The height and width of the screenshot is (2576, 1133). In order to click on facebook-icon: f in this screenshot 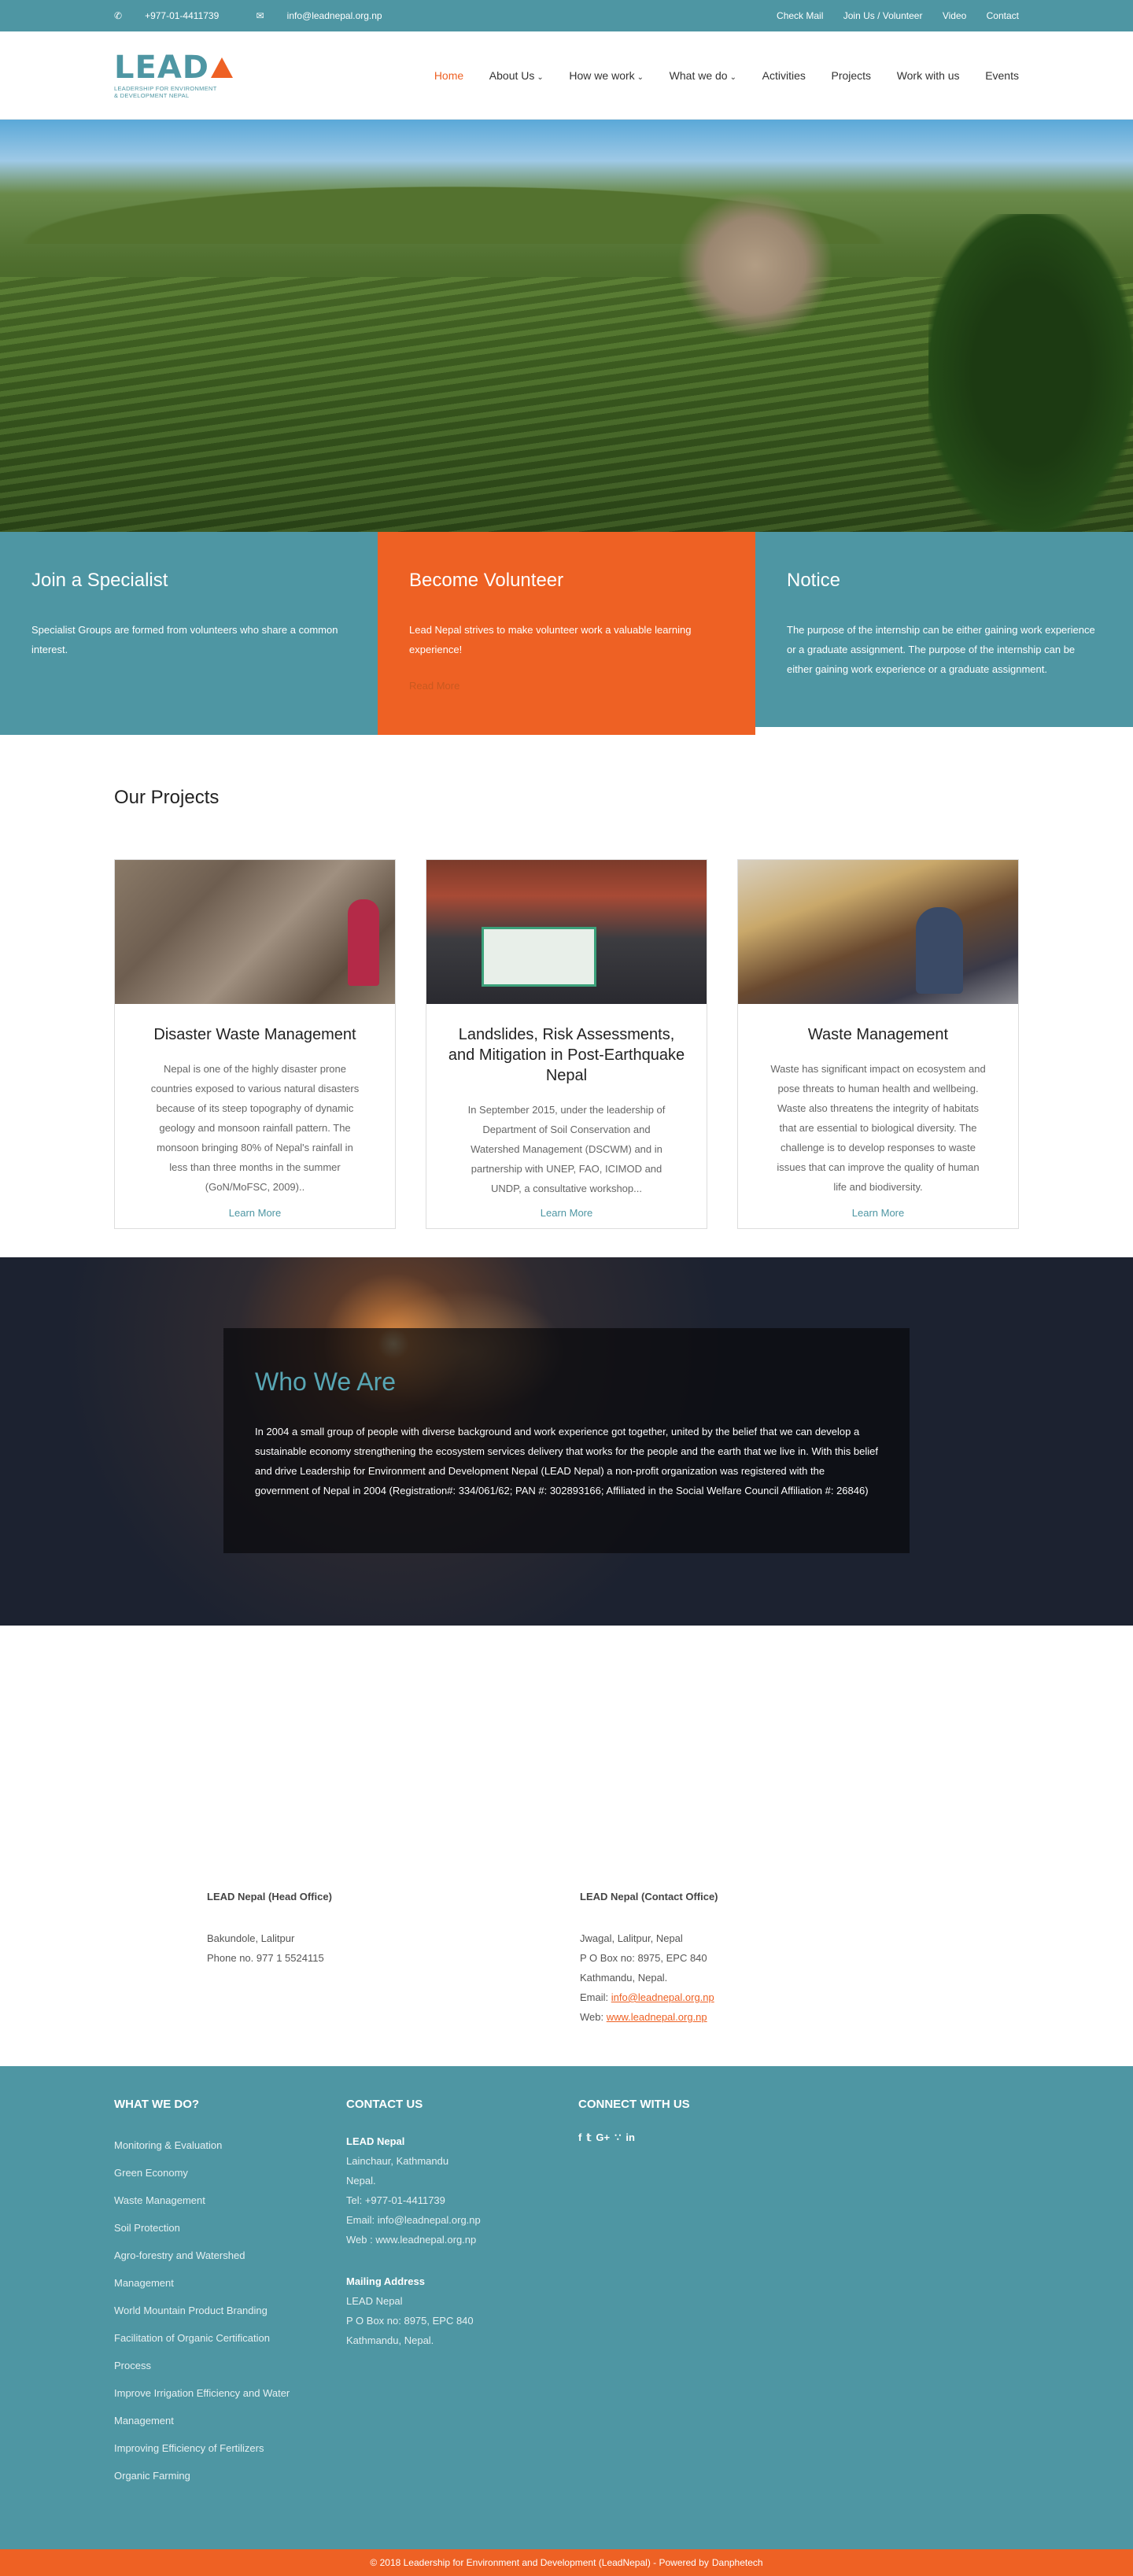, I will do `click(579, 2137)`.